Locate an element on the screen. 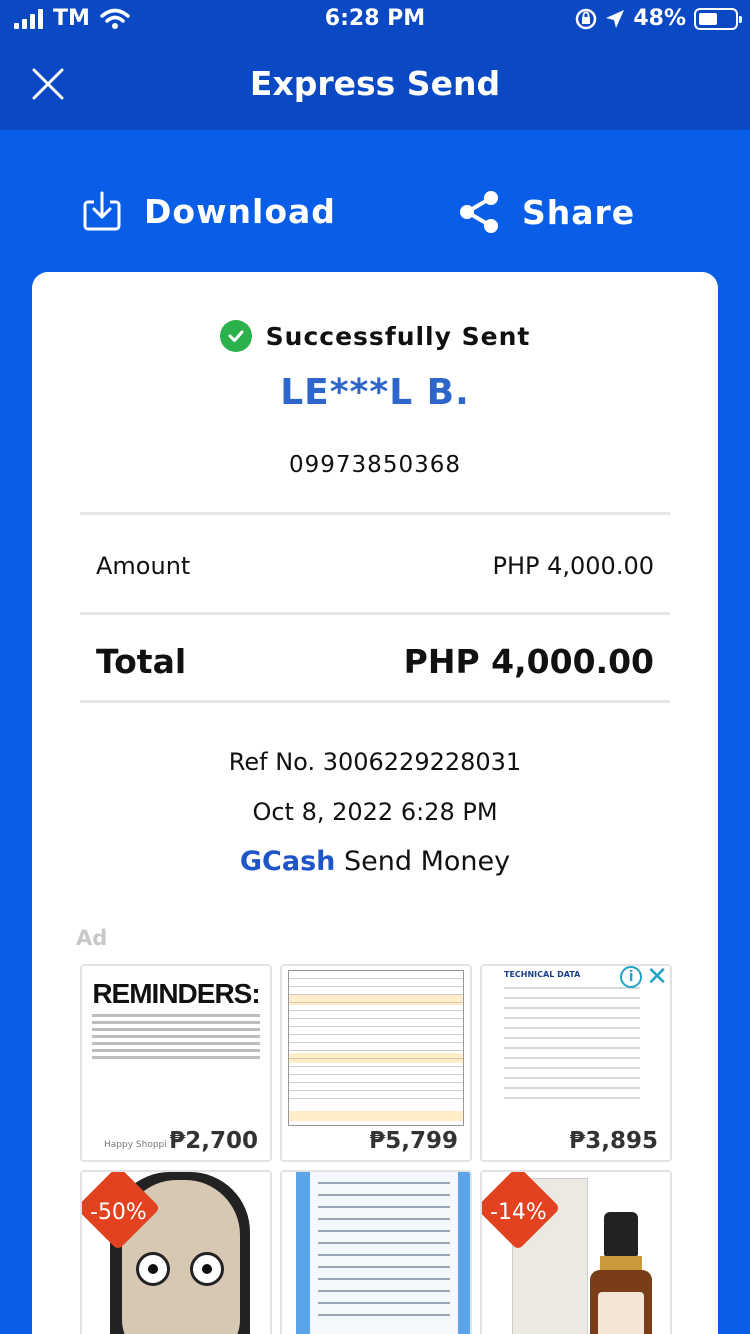  share-icon is located at coordinates (479, 212).